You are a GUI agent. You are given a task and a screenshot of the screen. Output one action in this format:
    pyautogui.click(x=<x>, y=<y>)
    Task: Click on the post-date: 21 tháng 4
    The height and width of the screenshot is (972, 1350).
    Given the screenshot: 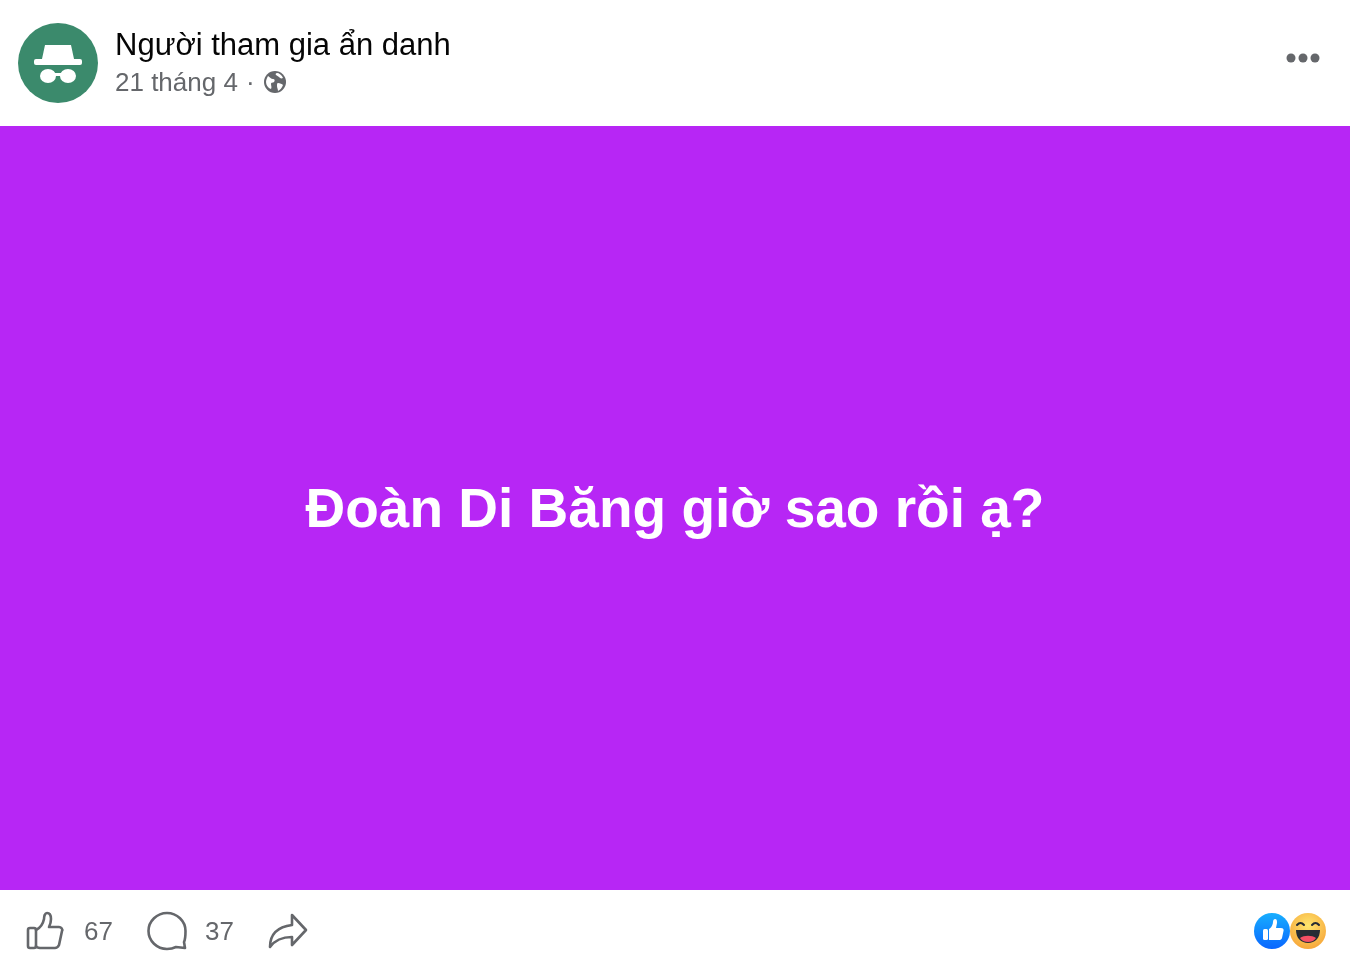 What is the action you would take?
    pyautogui.click(x=176, y=82)
    